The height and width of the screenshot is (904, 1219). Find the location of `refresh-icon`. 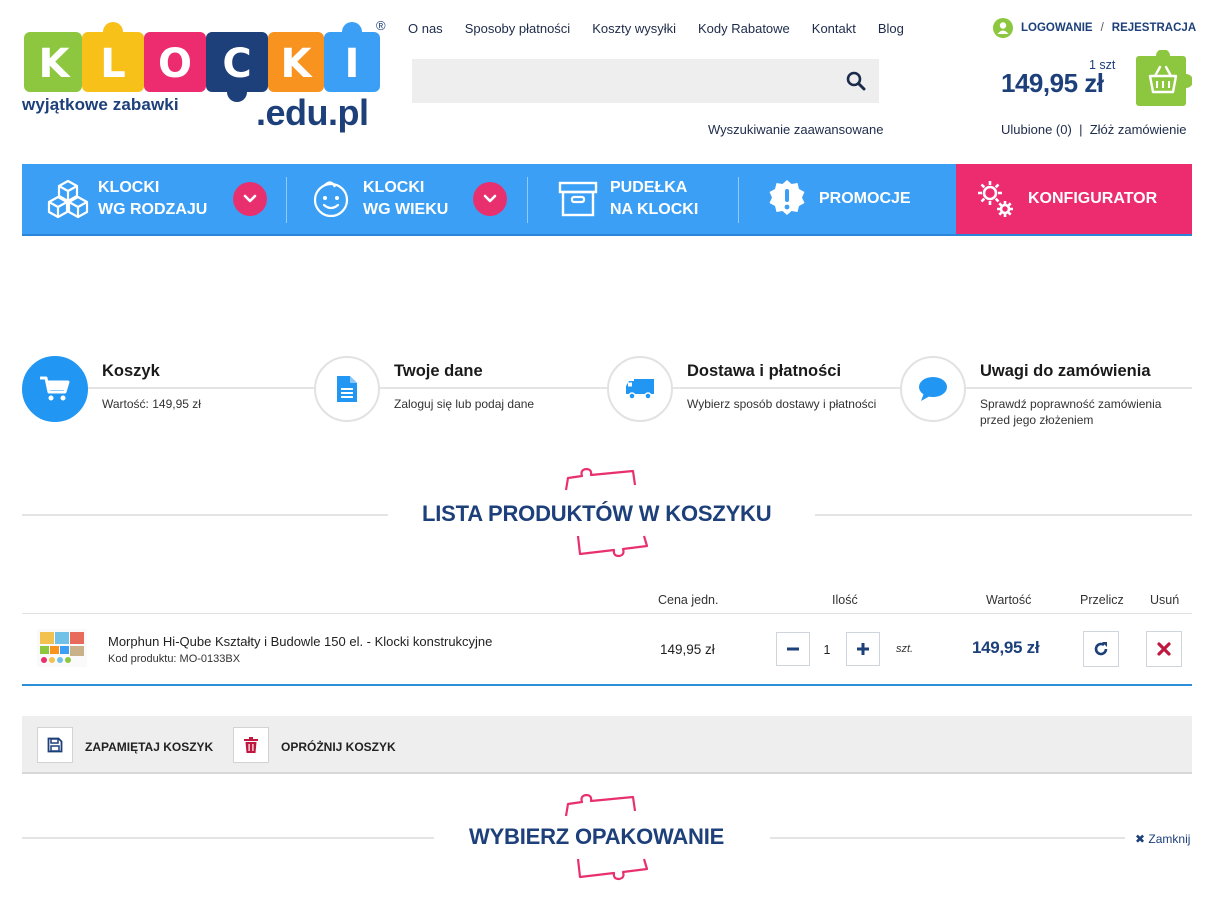

refresh-icon is located at coordinates (1101, 649).